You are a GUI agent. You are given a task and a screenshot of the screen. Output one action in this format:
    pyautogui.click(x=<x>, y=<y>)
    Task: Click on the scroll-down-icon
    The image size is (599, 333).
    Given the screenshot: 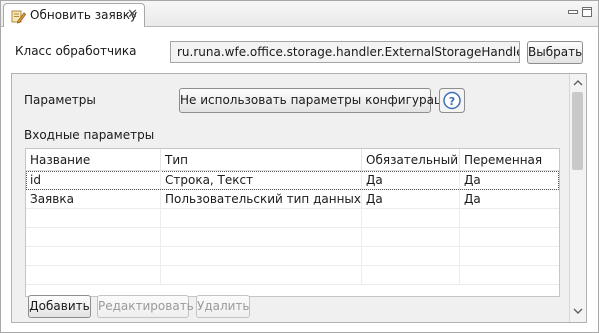 What is the action you would take?
    pyautogui.click(x=578, y=311)
    